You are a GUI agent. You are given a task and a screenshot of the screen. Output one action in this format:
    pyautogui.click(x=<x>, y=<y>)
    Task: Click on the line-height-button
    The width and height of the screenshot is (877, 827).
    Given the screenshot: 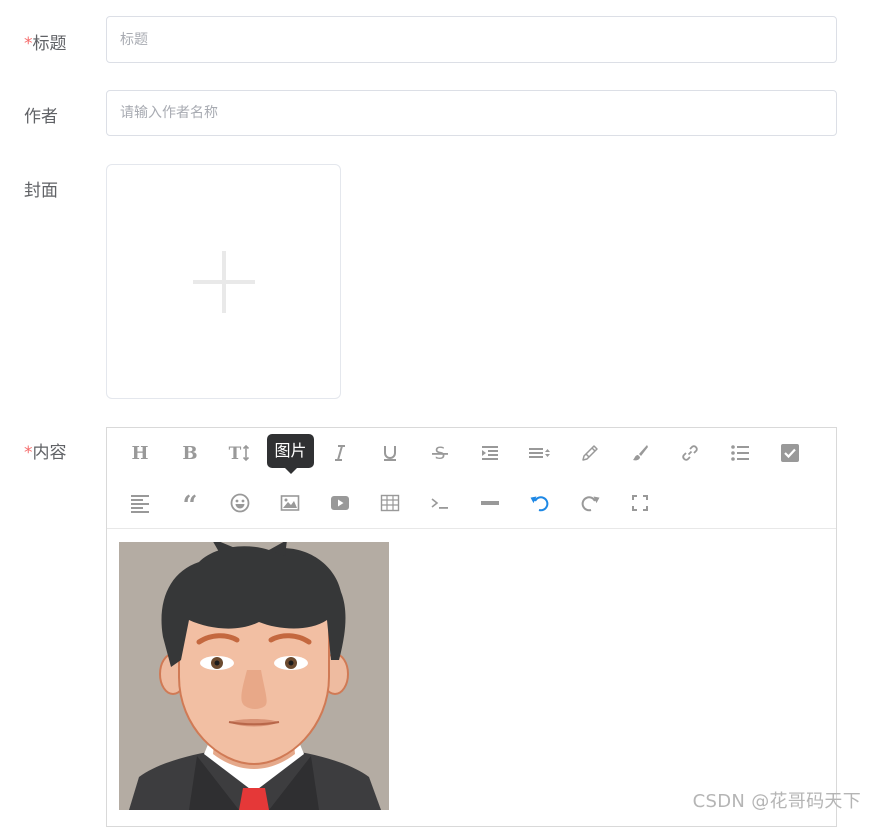 What is the action you would take?
    pyautogui.click(x=540, y=453)
    